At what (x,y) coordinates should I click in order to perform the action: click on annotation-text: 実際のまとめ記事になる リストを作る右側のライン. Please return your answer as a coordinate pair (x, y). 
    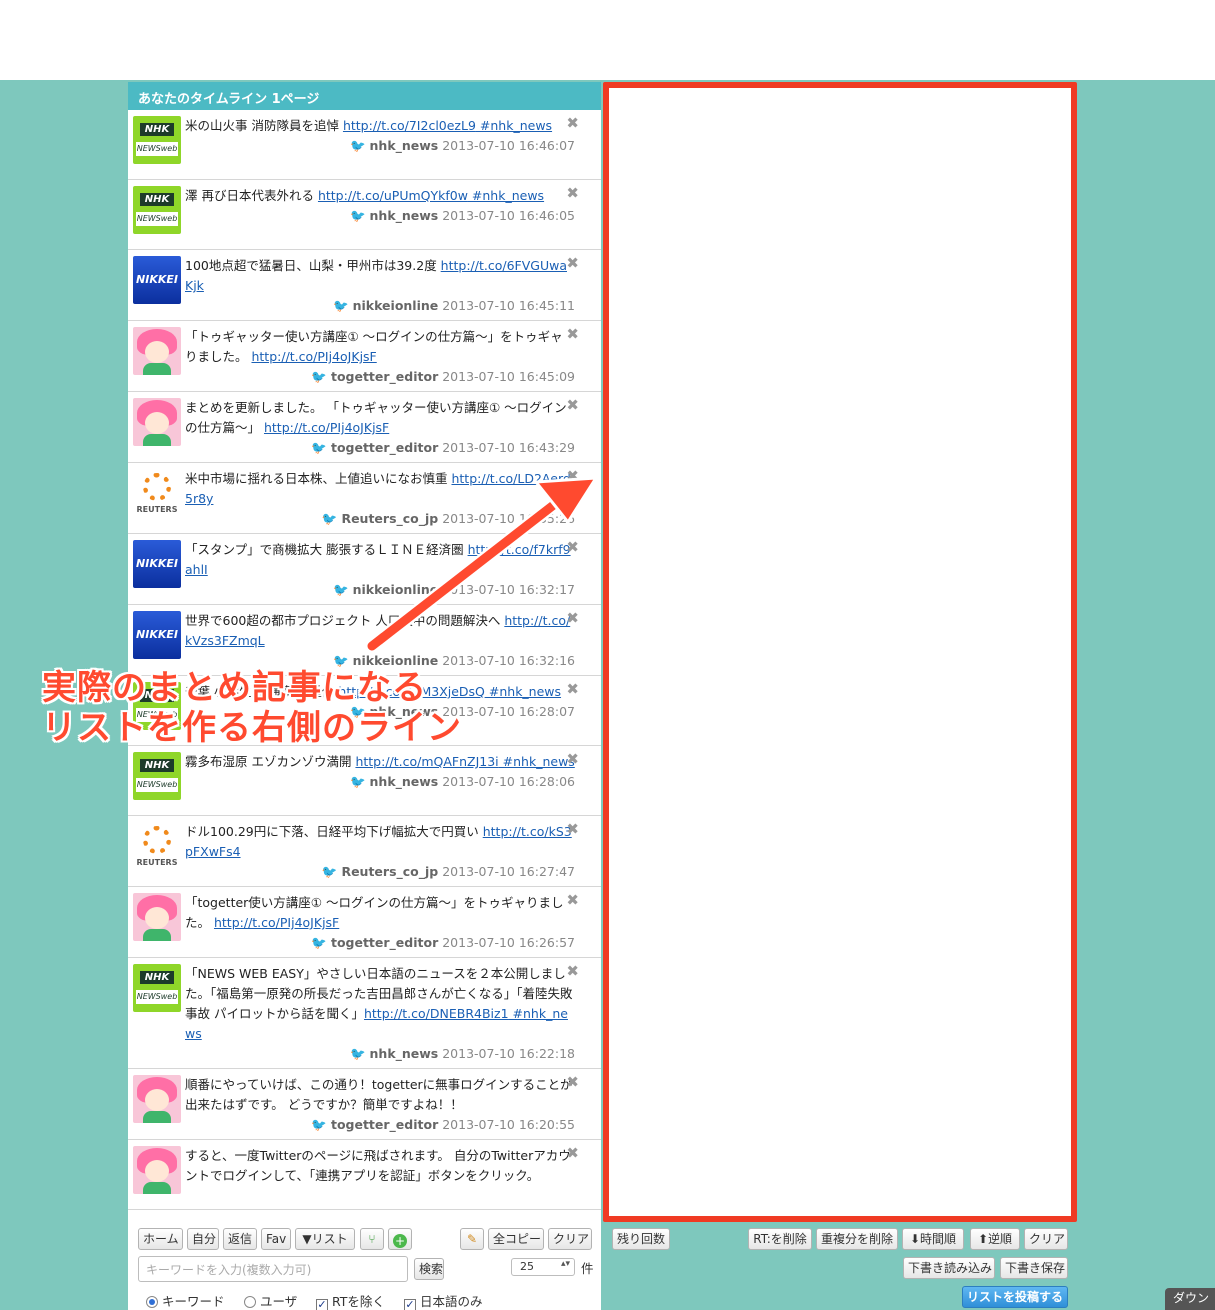
    Looking at the image, I should click on (252, 708).